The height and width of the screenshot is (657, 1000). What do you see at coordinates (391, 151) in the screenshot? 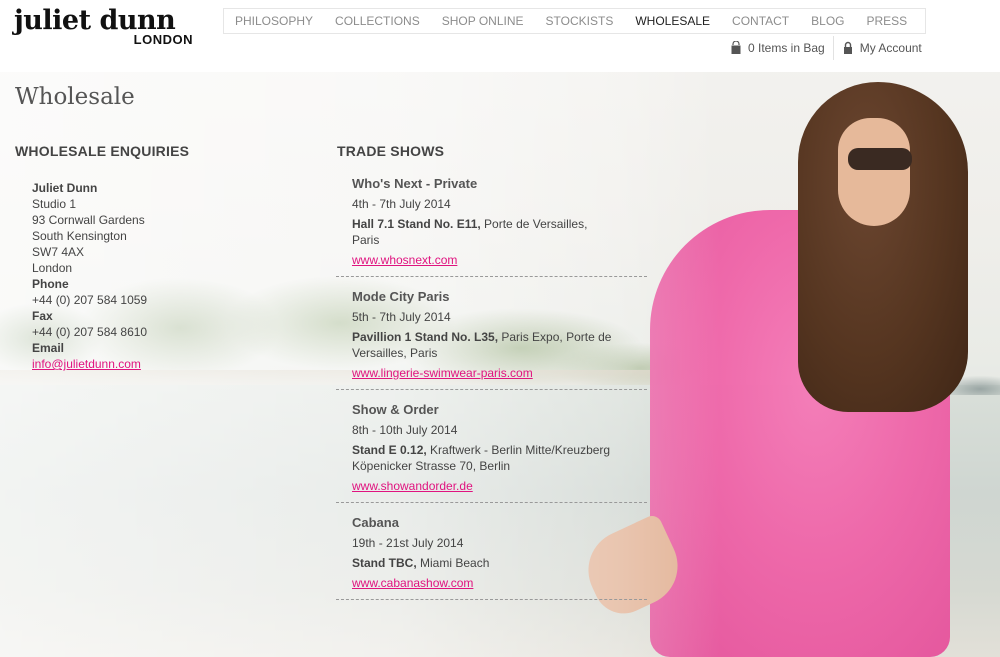
I see `trade-shows-heading: TRADE SHOWS` at bounding box center [391, 151].